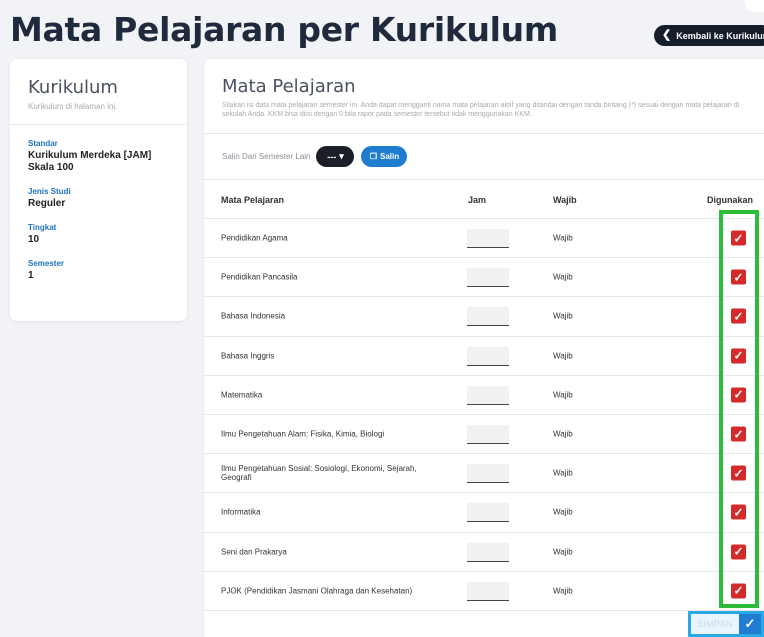  I want to click on table-row: Bahasa Indonesia Wajib ✓, so click(484, 317).